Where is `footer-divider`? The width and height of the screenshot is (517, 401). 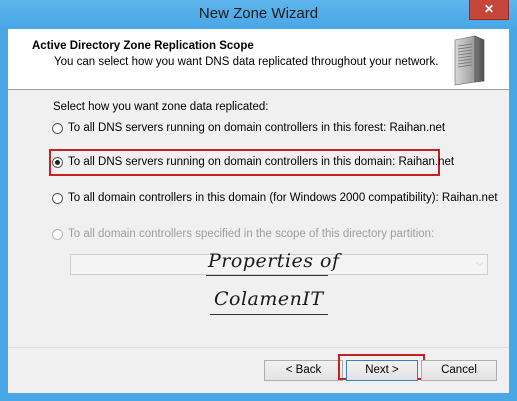
footer-divider is located at coordinates (258, 347).